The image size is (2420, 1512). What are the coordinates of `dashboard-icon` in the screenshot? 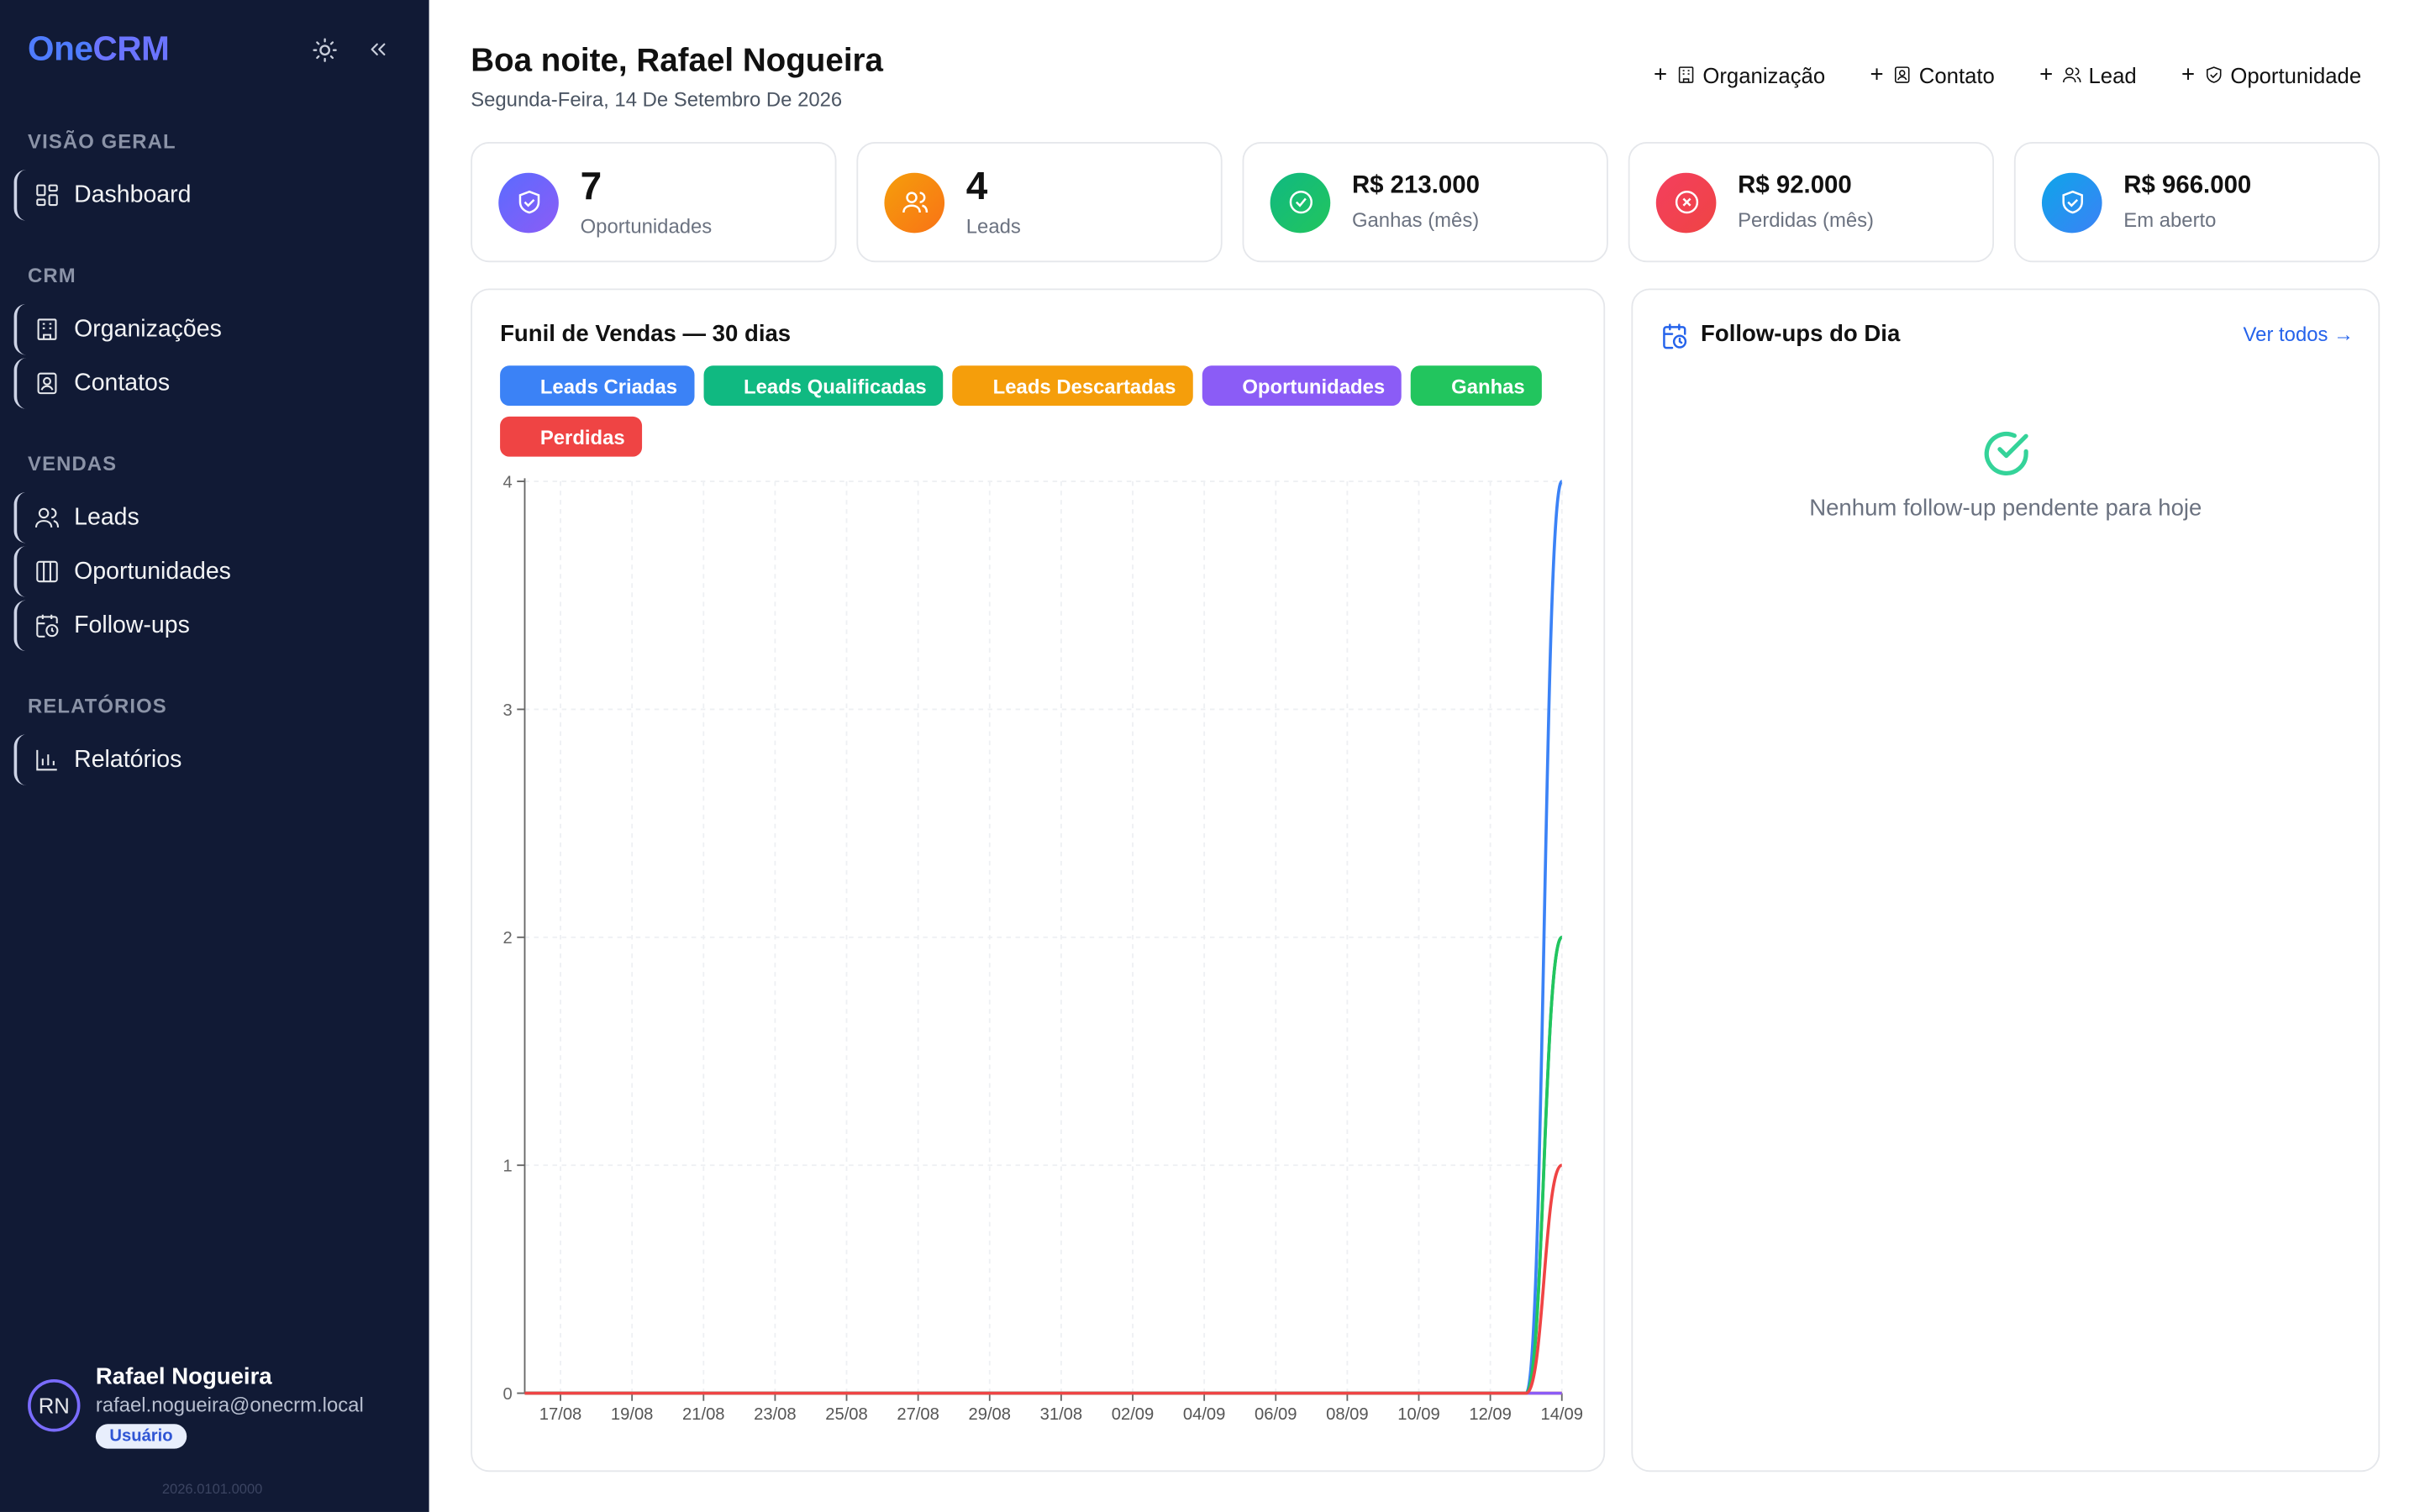 It's located at (47, 195).